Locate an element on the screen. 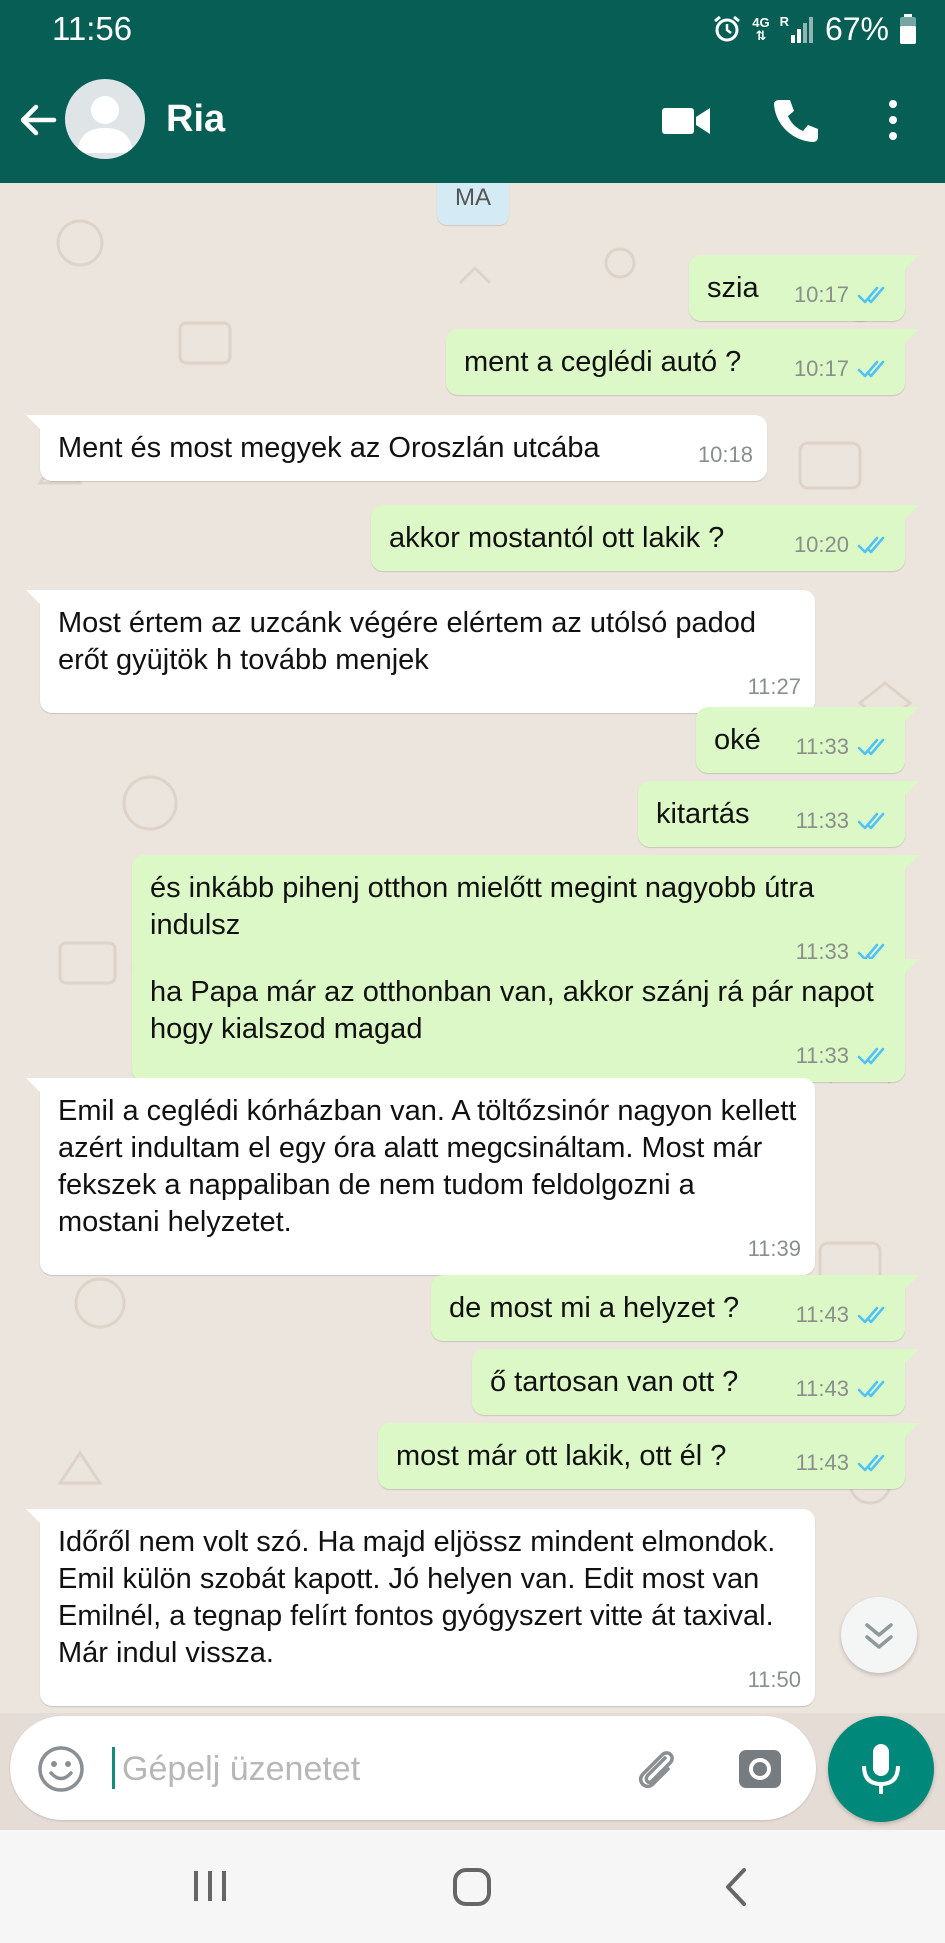 This screenshot has height=1943, width=945. nav-back-icon is located at coordinates (736, 1887).